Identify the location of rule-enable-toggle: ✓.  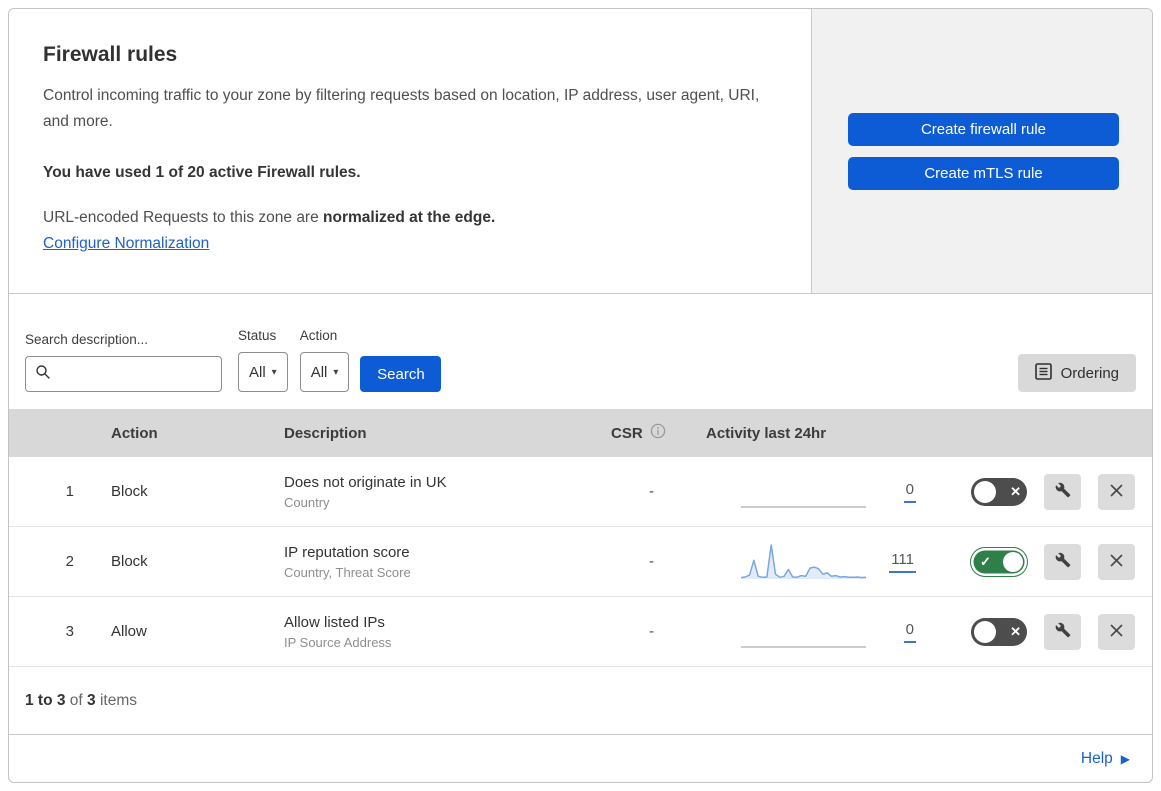
(999, 561).